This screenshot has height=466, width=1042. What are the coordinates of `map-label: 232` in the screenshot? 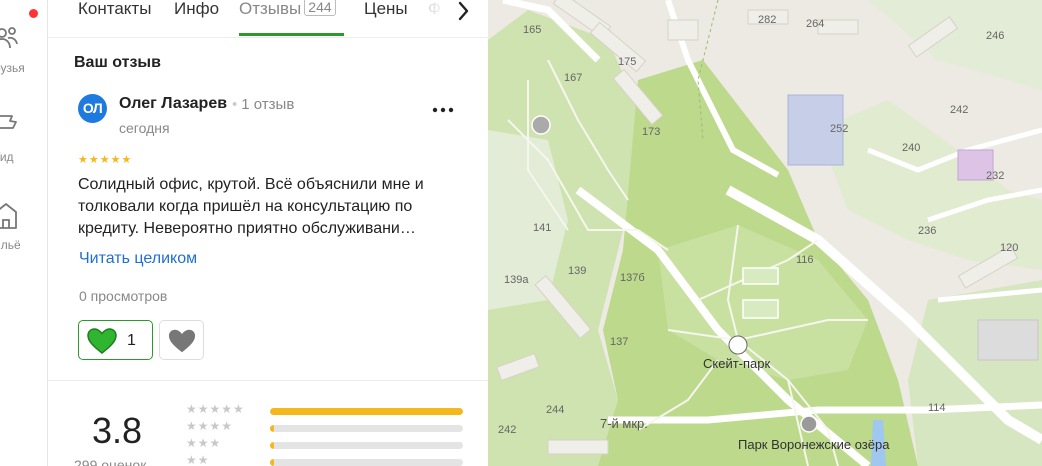 It's located at (995, 176).